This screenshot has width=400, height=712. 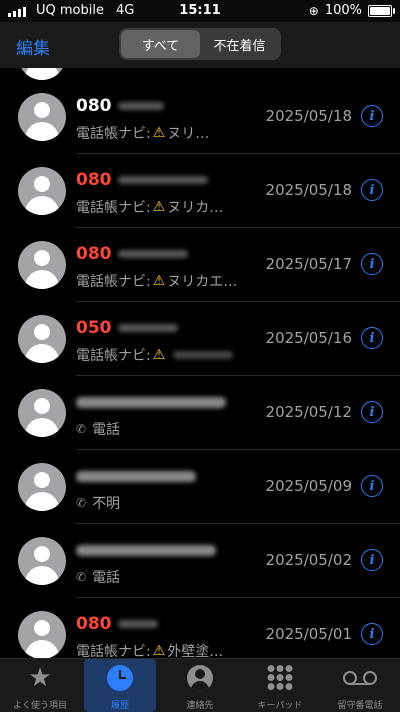 What do you see at coordinates (360, 685) in the screenshot?
I see `tab-voicemail: 留守番電話` at bounding box center [360, 685].